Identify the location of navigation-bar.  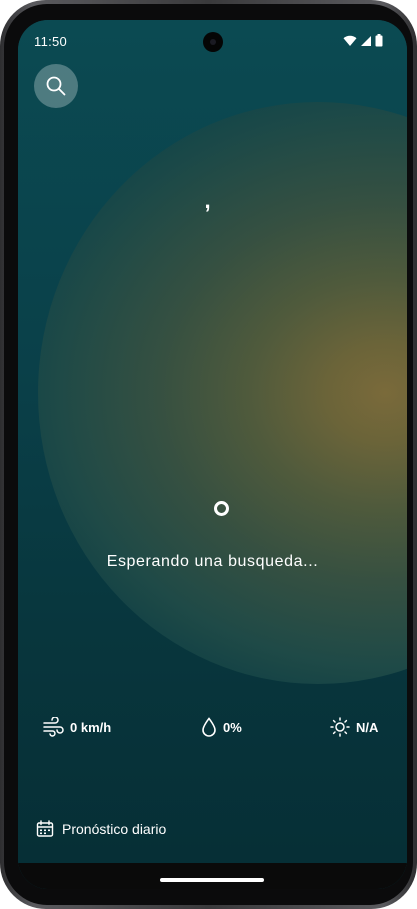
(212, 876).